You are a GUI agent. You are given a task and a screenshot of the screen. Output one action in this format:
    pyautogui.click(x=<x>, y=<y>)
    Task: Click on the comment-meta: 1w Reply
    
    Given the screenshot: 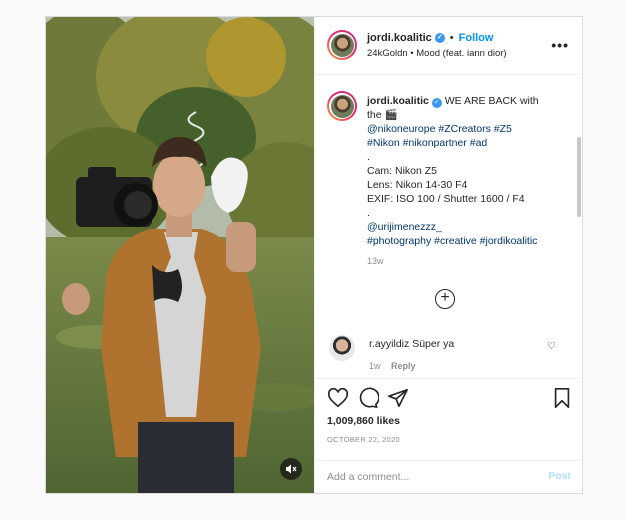 What is the action you would take?
    pyautogui.click(x=392, y=366)
    